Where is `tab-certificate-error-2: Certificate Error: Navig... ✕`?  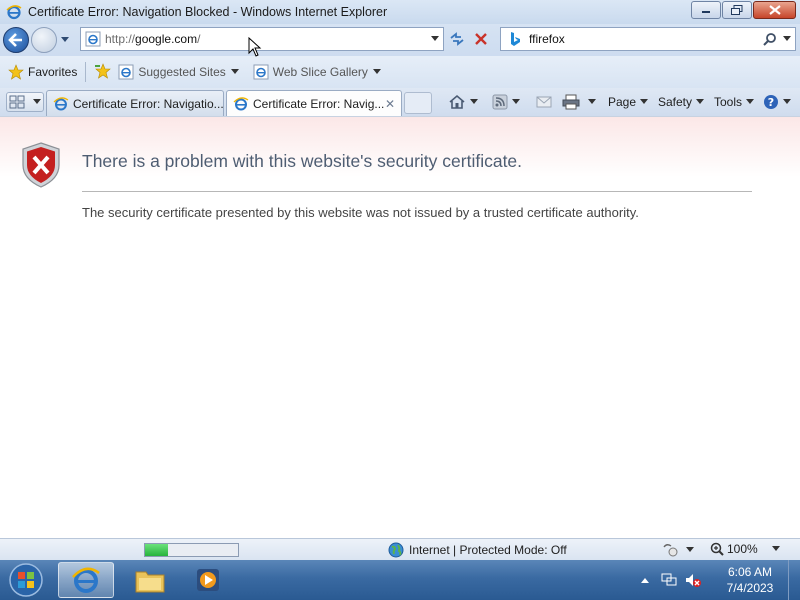 tab-certificate-error-2: Certificate Error: Navig... ✕ is located at coordinates (314, 103).